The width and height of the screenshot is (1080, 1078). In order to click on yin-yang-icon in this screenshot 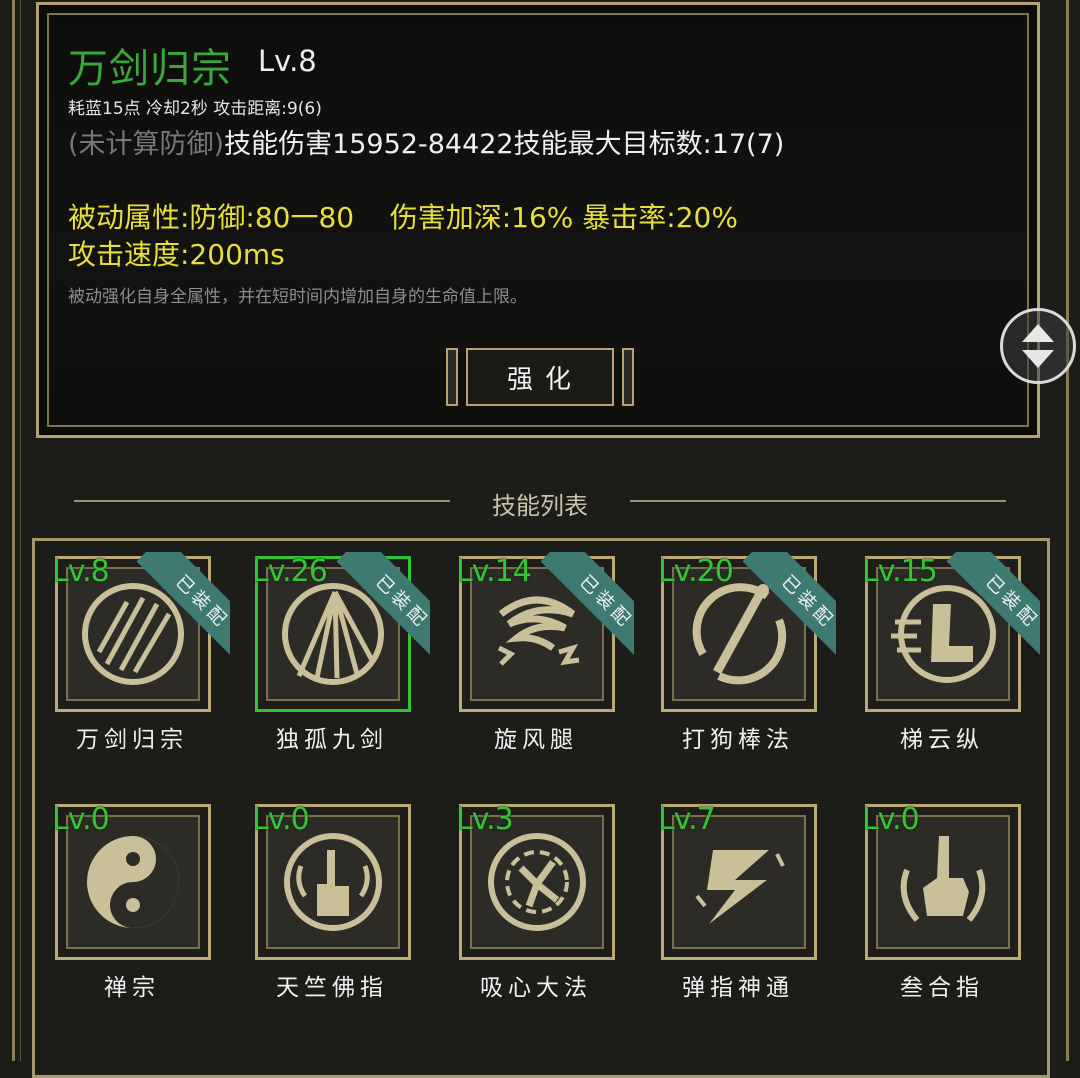, I will do `click(133, 882)`.